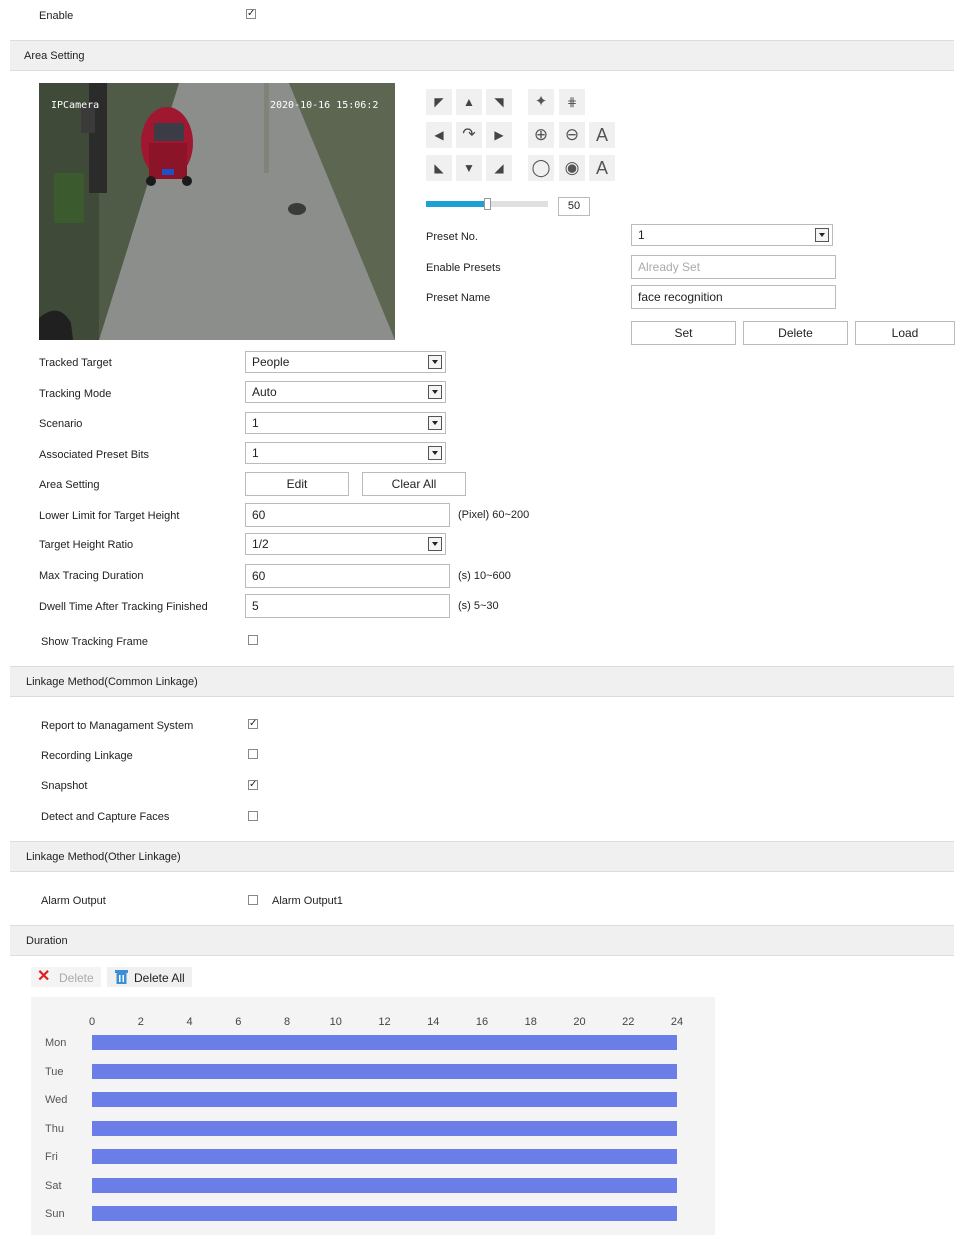  Describe the element at coordinates (140, 1022) in the screenshot. I see `hour-tick-label: 2` at that location.